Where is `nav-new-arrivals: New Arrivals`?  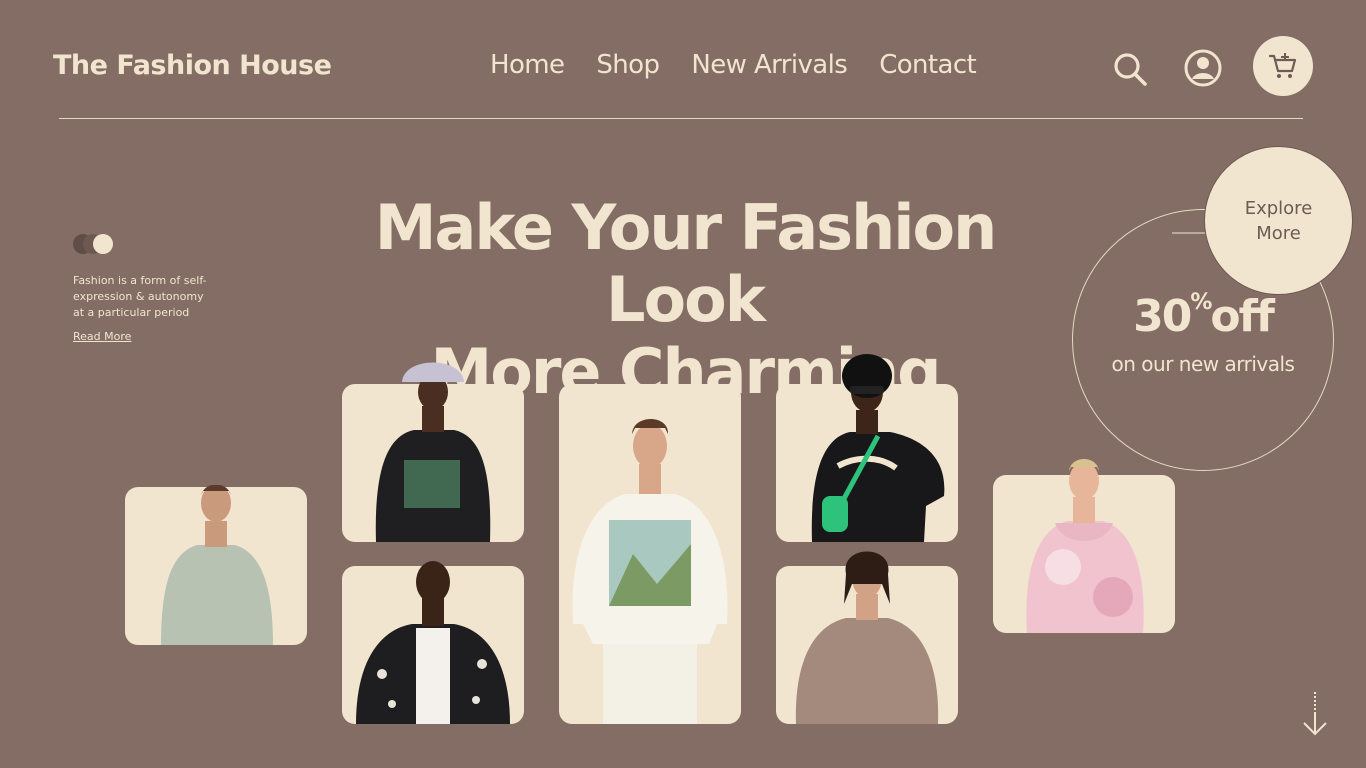 nav-new-arrivals: New Arrivals is located at coordinates (769, 65).